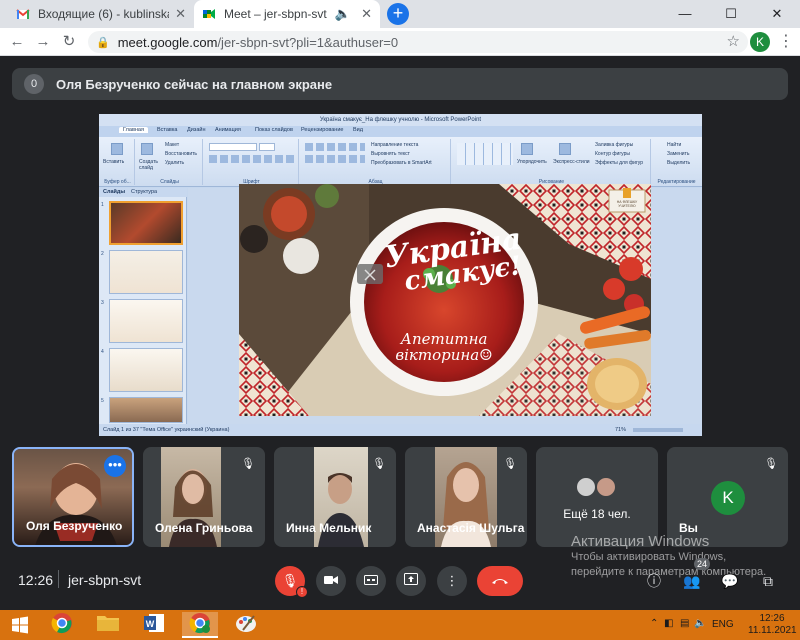  Describe the element at coordinates (233, 147) in the screenshot. I see `font-name-field` at that location.